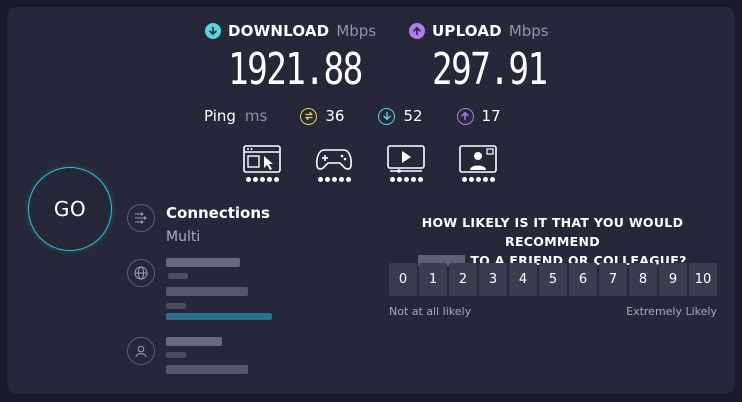 Image resolution: width=742 pixels, height=402 pixels. I want to click on ping-idle: 36, so click(322, 116).